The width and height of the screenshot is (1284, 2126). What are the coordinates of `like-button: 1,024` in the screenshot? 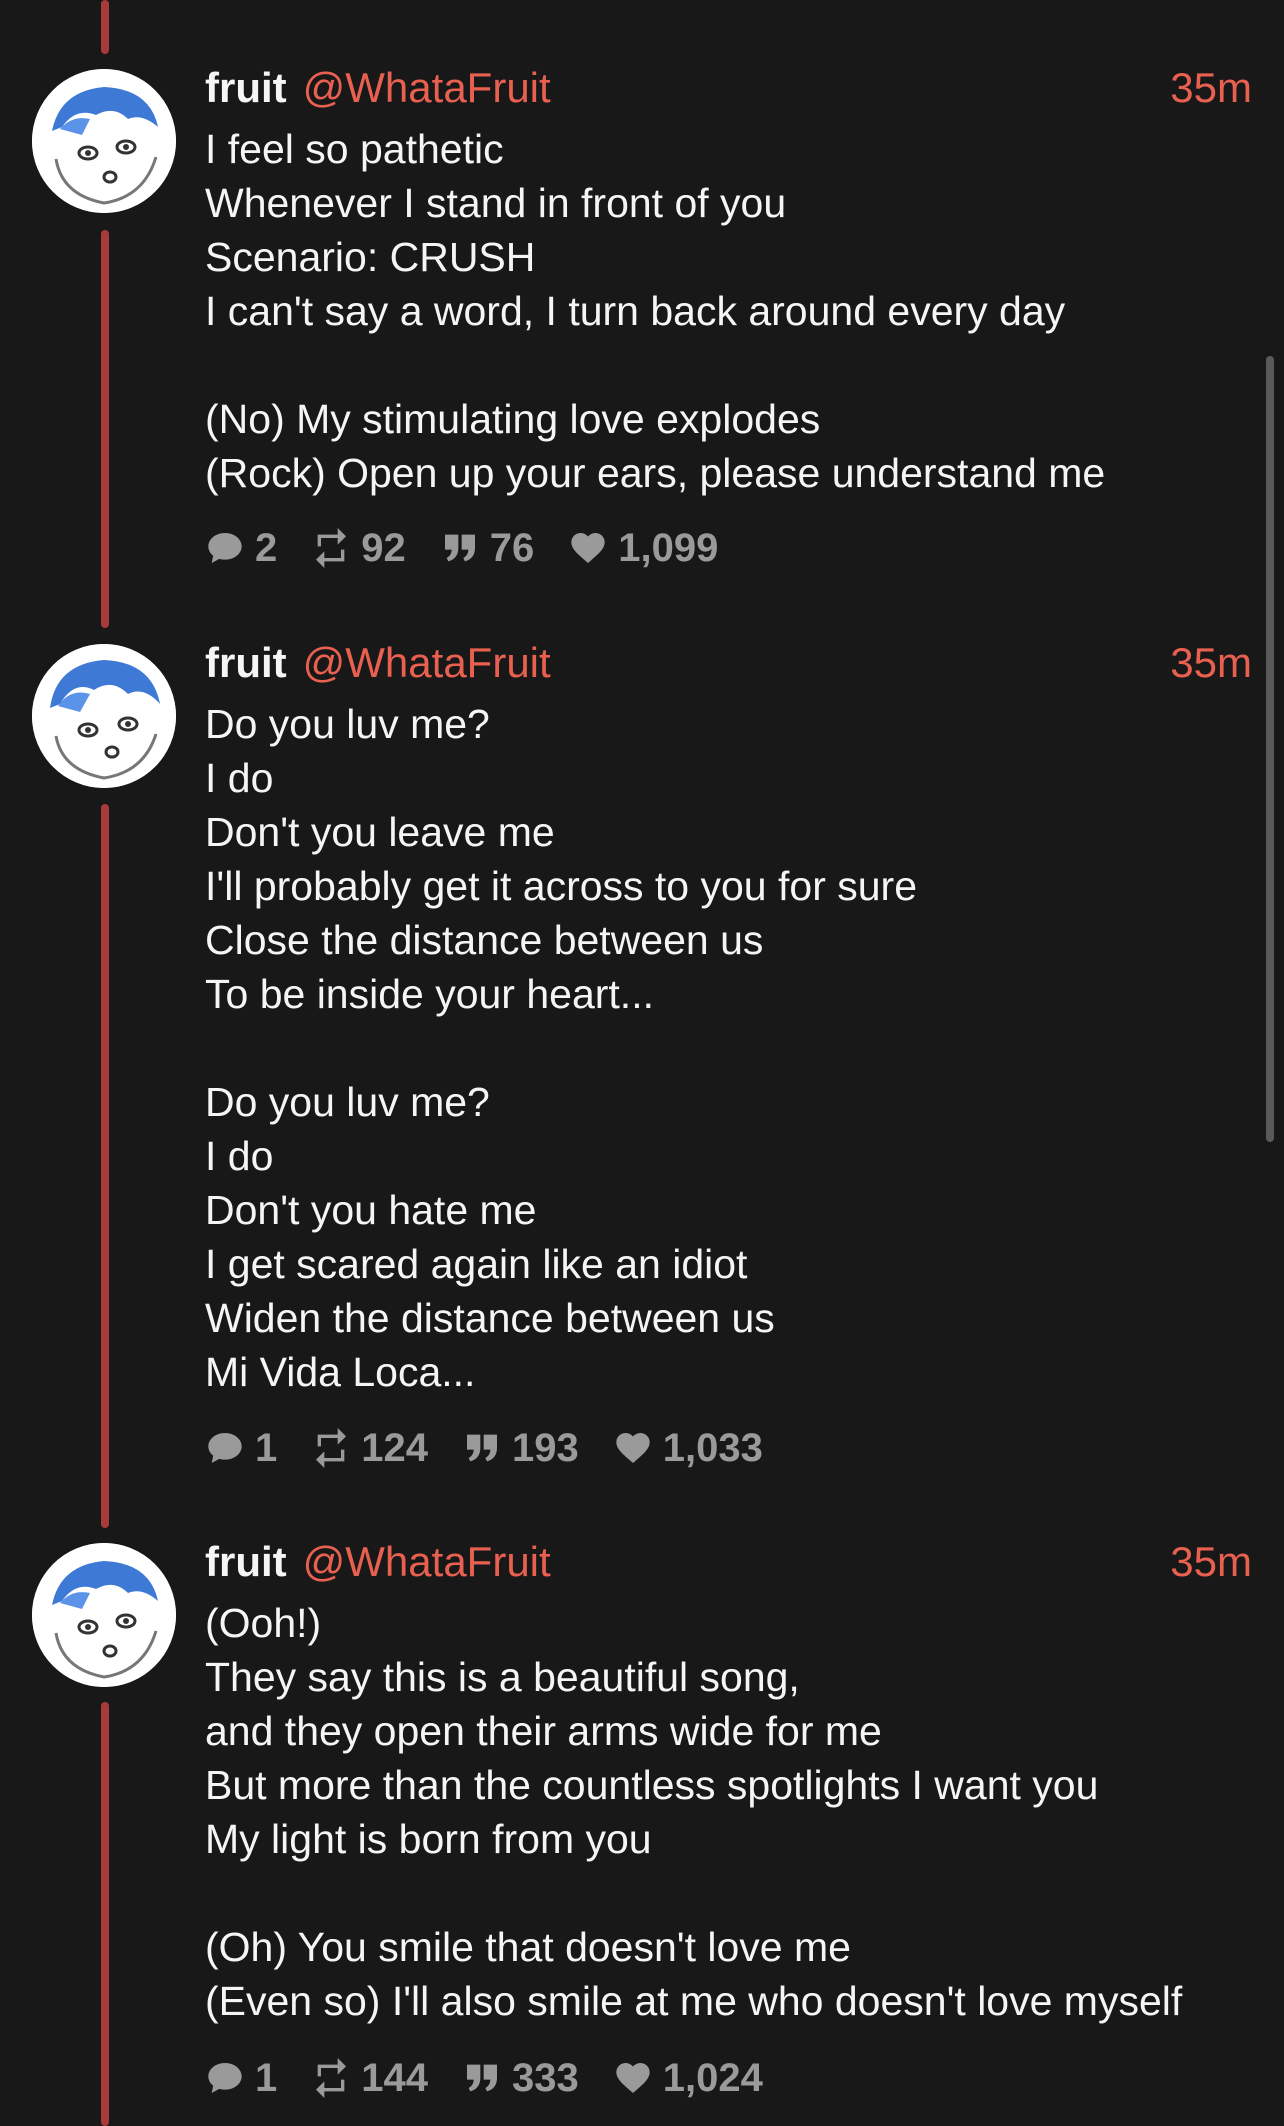 It's located at (688, 2078).